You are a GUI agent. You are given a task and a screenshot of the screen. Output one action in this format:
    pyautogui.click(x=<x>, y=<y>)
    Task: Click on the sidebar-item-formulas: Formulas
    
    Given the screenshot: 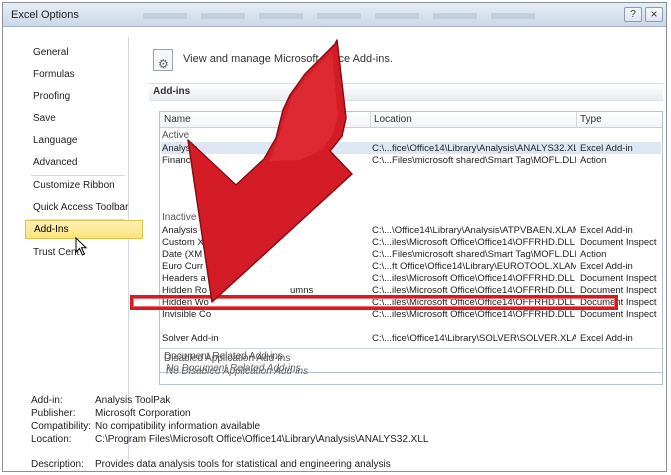 What is the action you would take?
    pyautogui.click(x=73, y=74)
    